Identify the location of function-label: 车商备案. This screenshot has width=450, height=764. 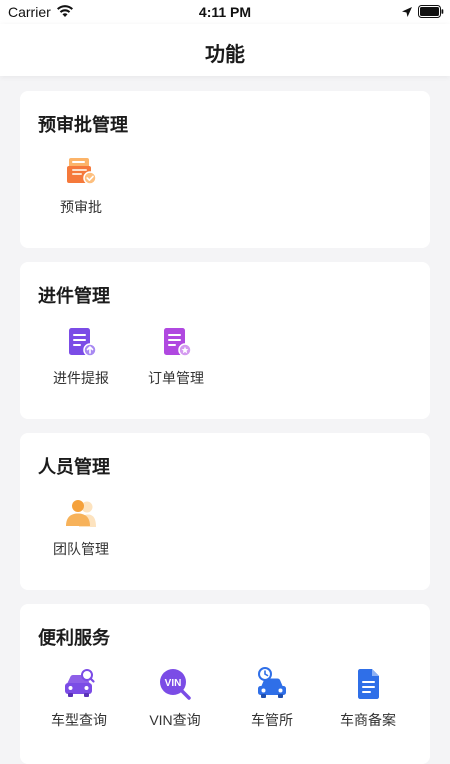
(368, 720).